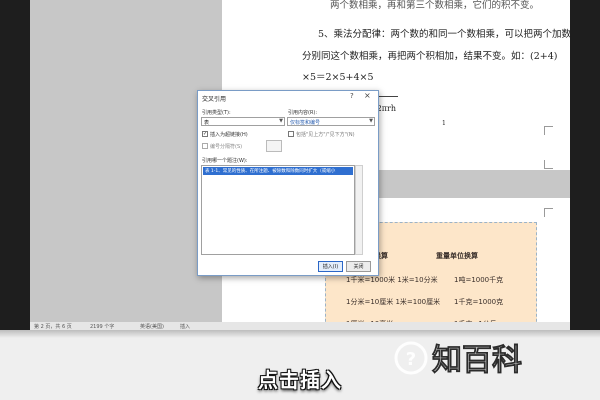  Describe the element at coordinates (300, 326) in the screenshot. I see `status-bar: 第 2 页，共 6 页 2199 个字 英语(美国) 插入` at that location.